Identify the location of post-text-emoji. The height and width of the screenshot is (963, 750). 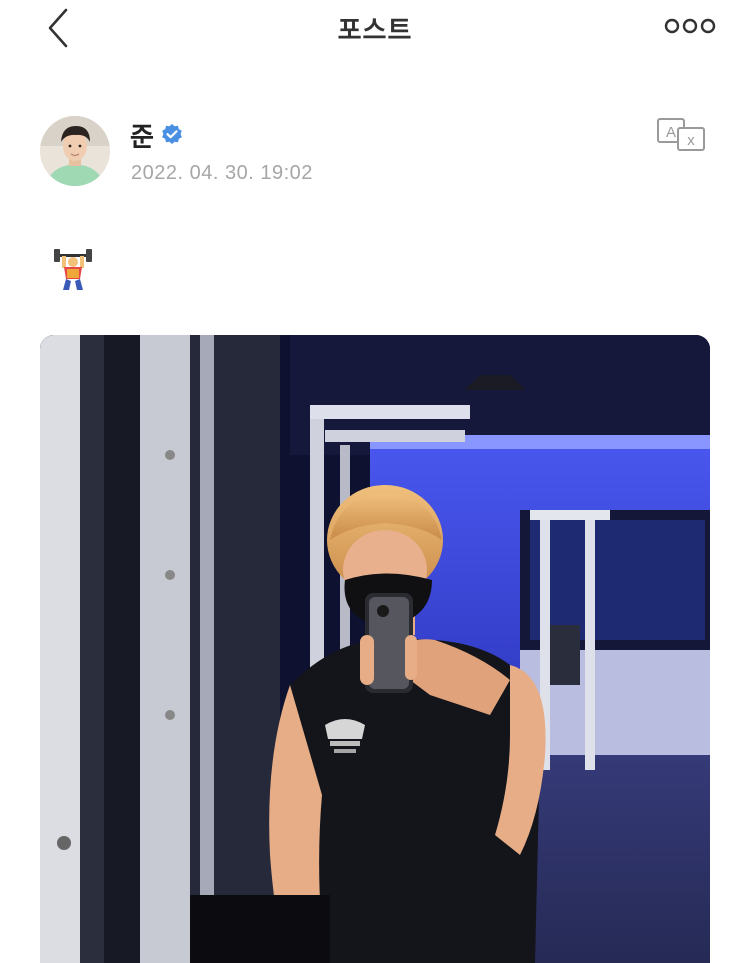
(73, 269).